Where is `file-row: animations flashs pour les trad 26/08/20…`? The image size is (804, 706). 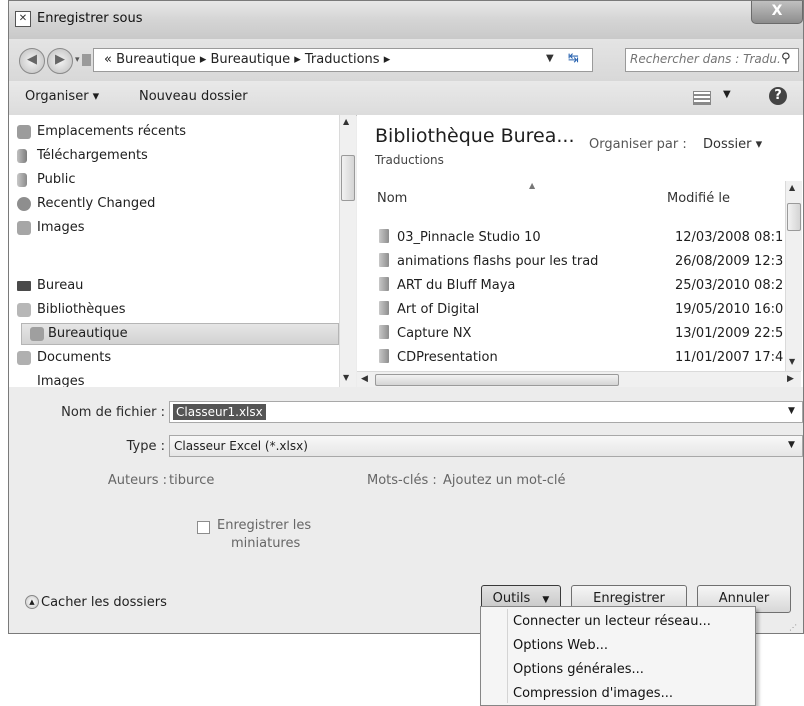
file-row: animations flashs pour les trad 26/08/20… is located at coordinates (586, 262).